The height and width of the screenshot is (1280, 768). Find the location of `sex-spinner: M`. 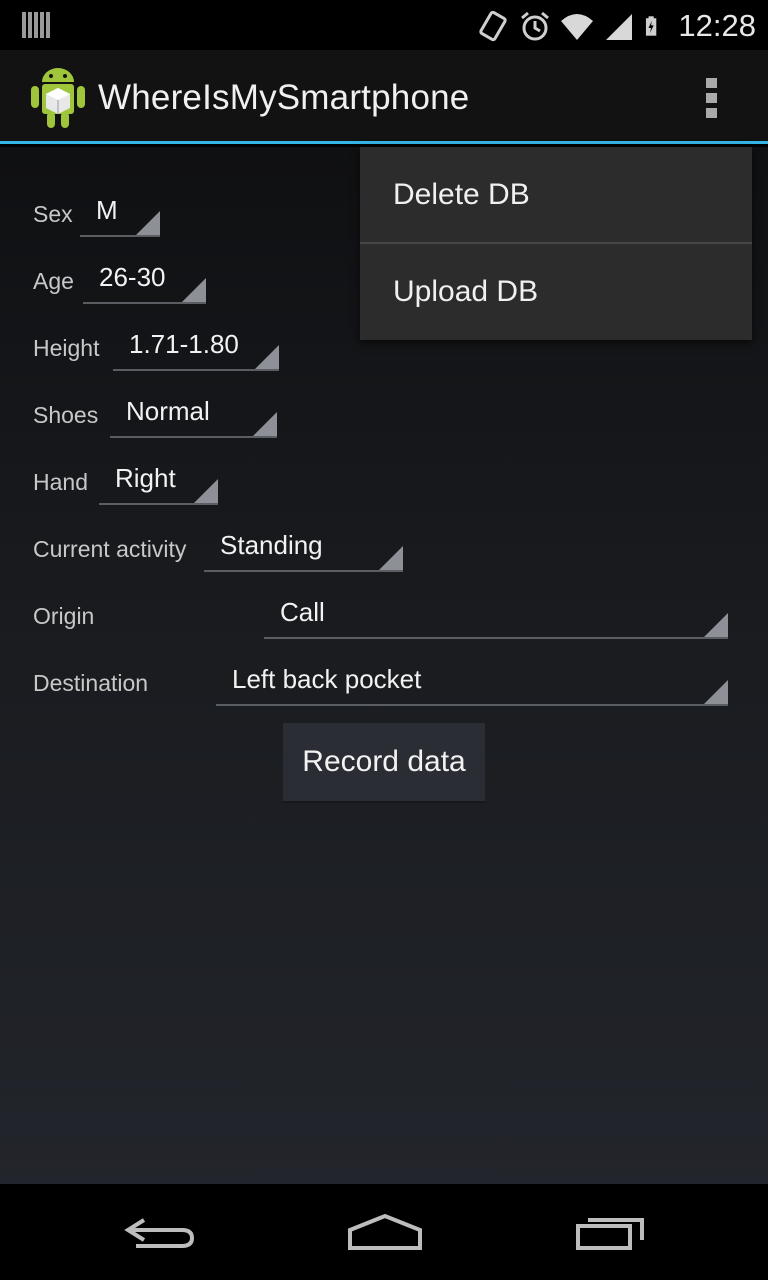

sex-spinner: M is located at coordinates (120, 214).